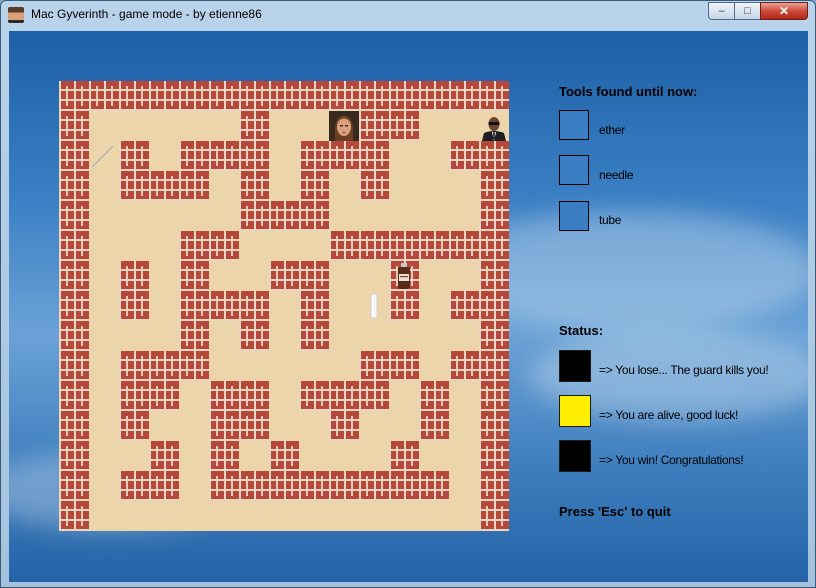  Describe the element at coordinates (575, 456) in the screenshot. I see `status-indicator-win` at that location.